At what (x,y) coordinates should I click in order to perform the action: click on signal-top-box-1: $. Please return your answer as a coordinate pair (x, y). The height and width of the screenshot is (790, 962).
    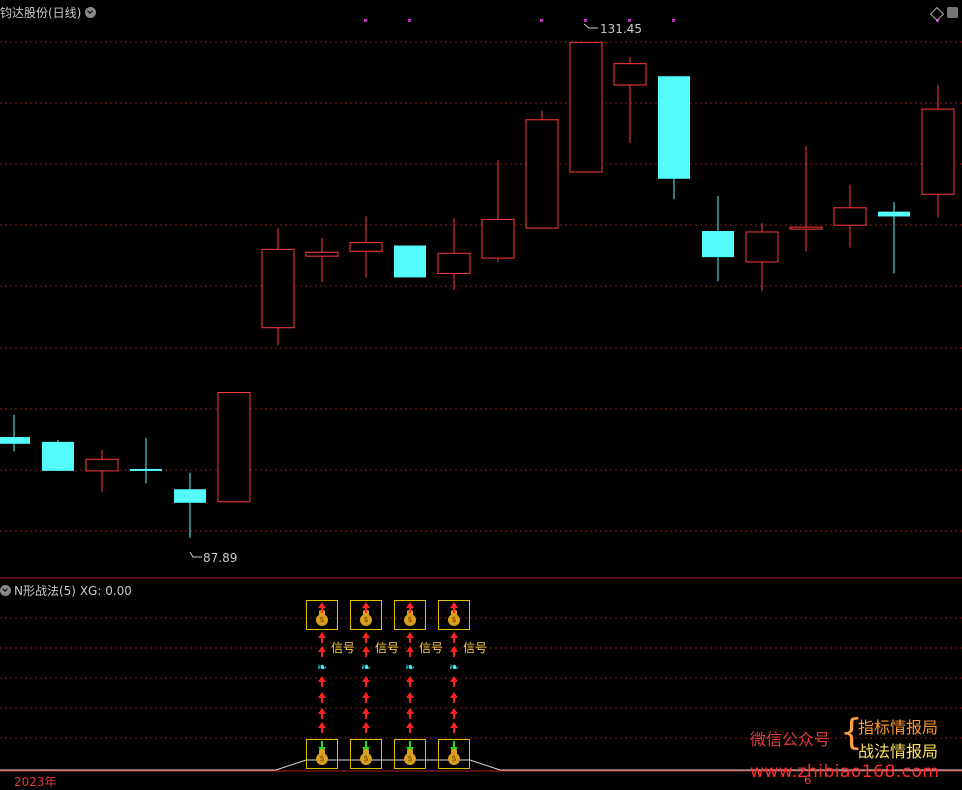
    Looking at the image, I should click on (366, 615).